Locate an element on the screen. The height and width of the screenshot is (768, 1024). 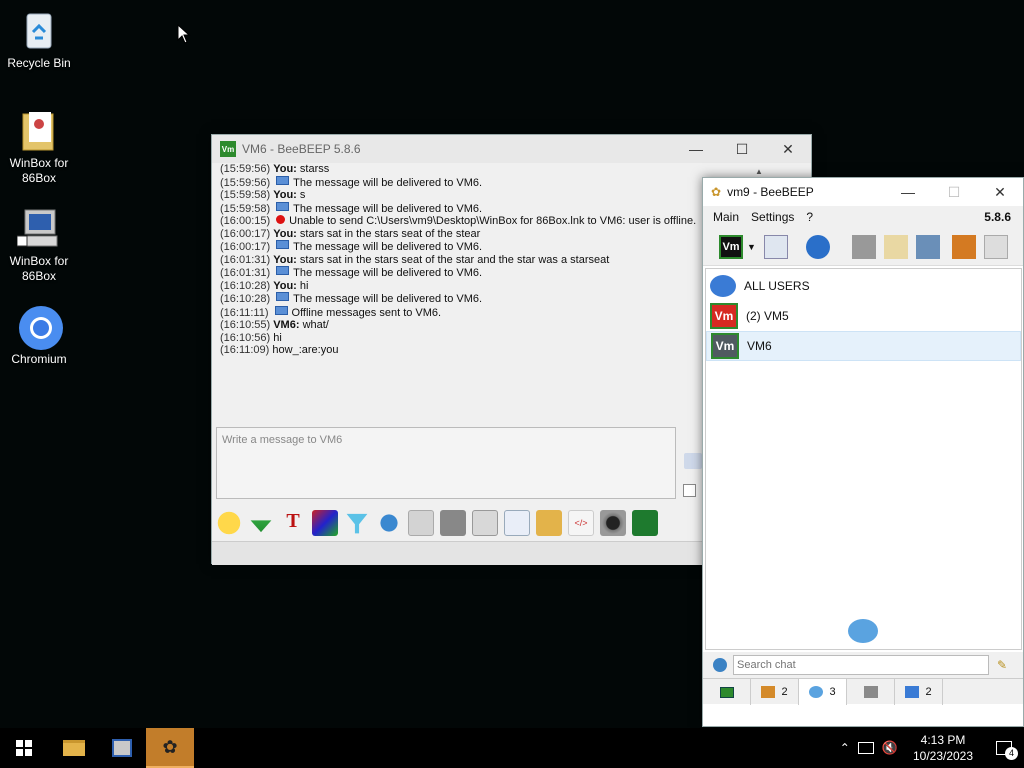
download-icon is located at coordinates (261, 526).